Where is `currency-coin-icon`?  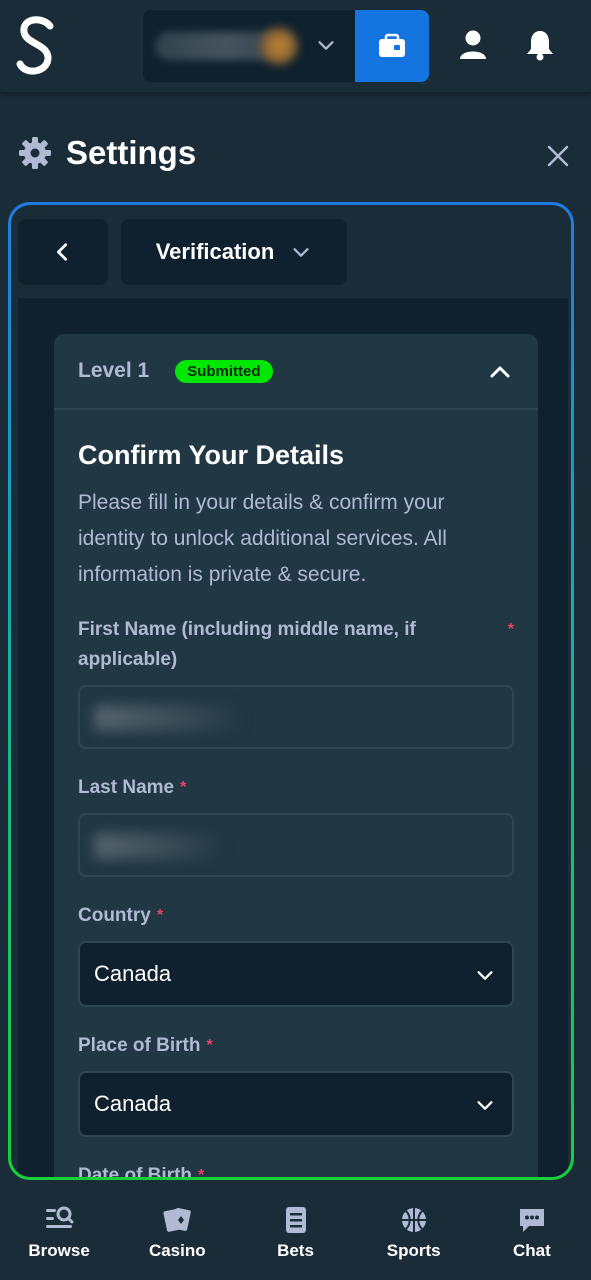
currency-coin-icon is located at coordinates (279, 46).